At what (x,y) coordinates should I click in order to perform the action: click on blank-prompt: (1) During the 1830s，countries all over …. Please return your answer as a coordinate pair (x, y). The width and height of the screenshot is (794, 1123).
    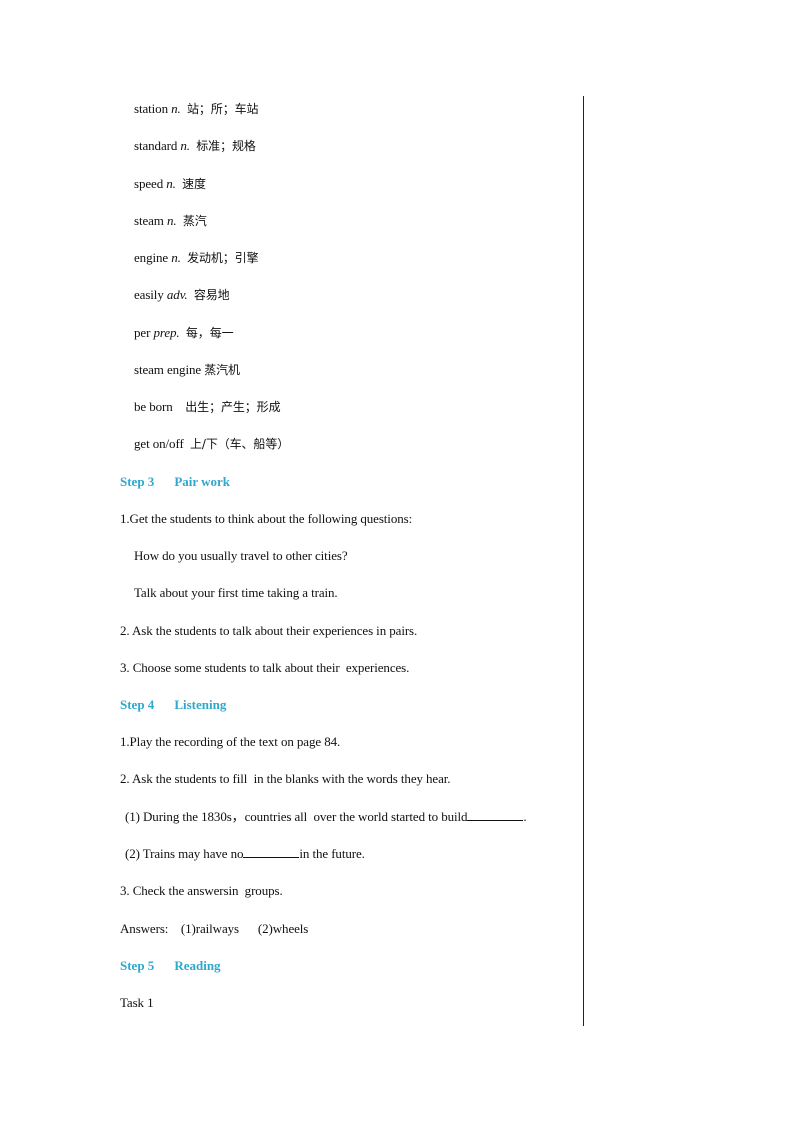
    Looking at the image, I should click on (296, 816).